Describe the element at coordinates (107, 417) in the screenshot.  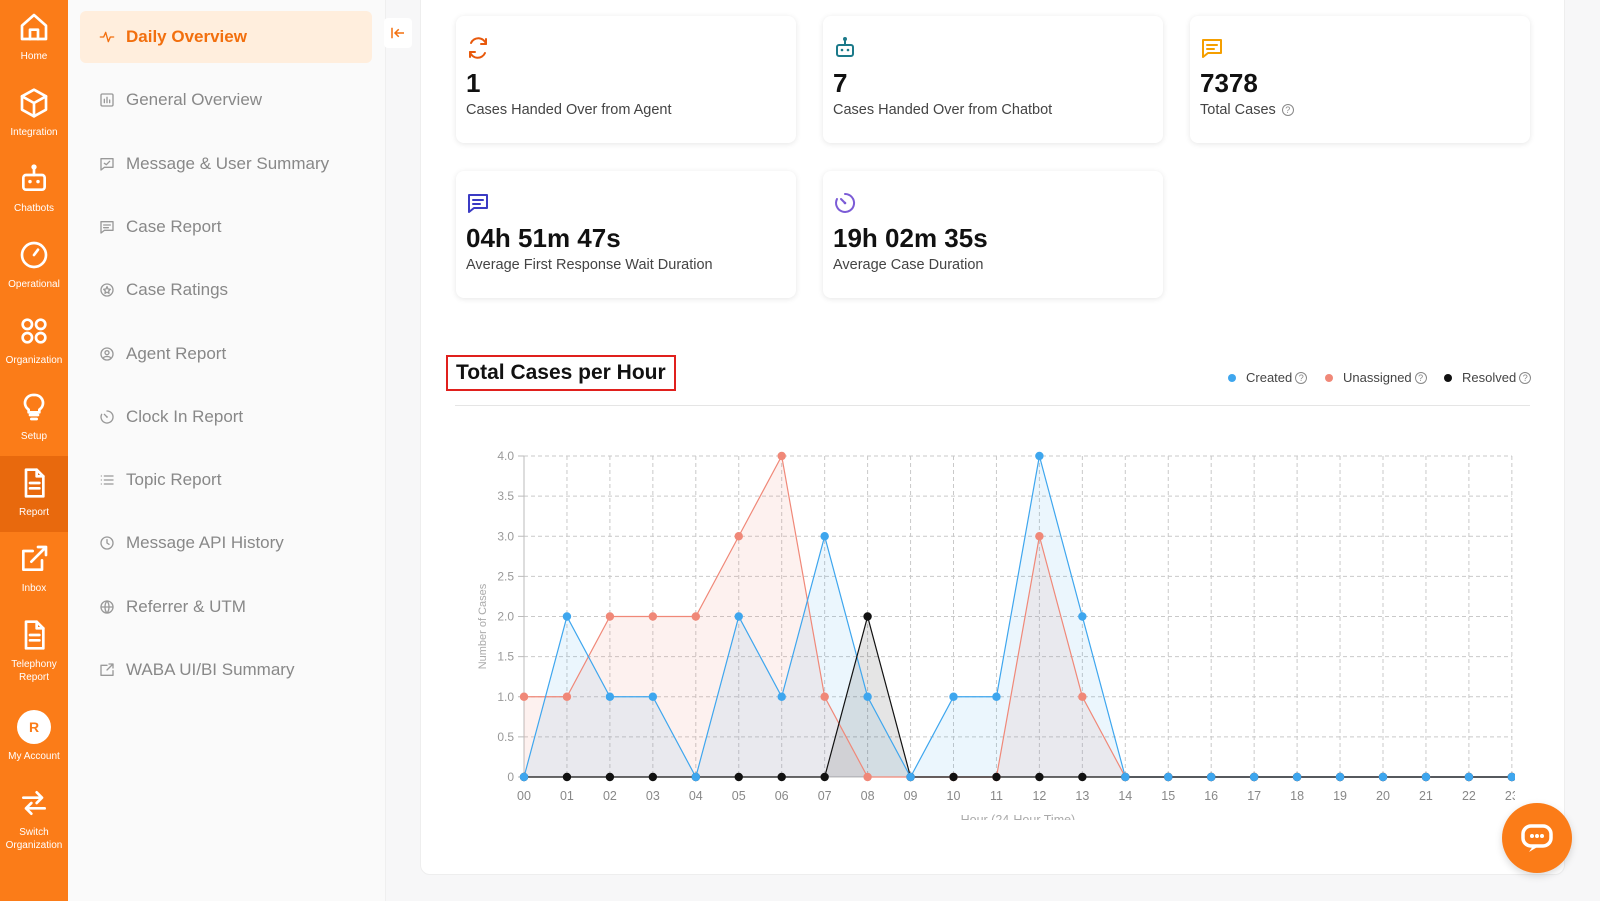
I see `timer-icon` at that location.